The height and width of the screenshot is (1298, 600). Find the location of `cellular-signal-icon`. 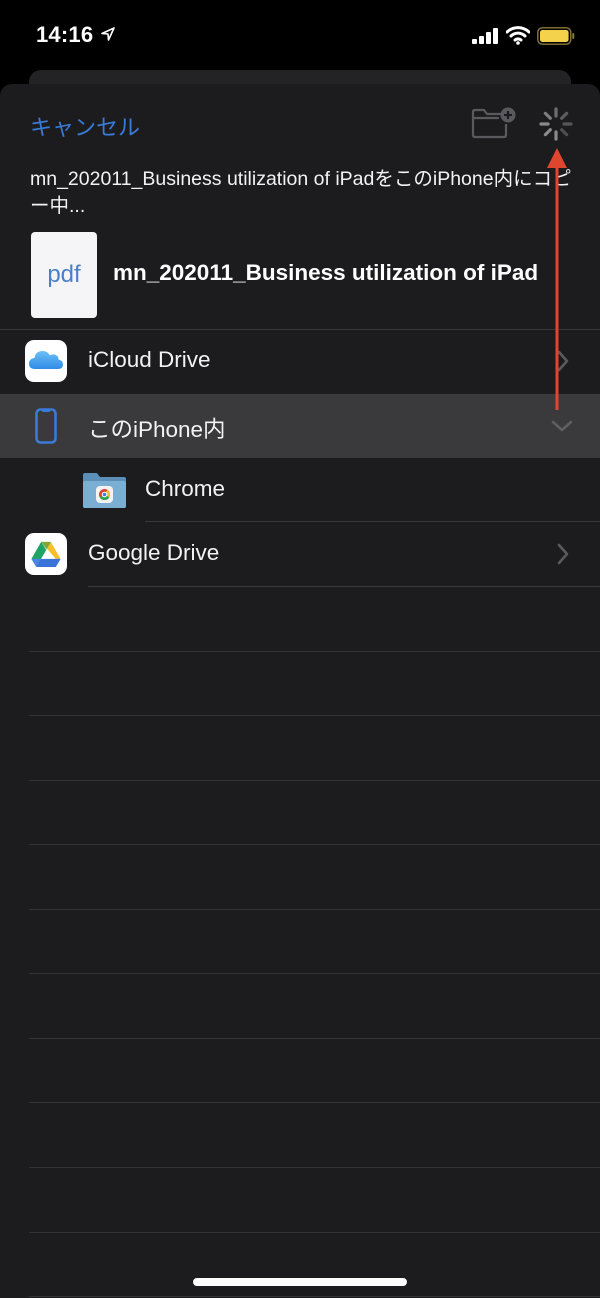

cellular-signal-icon is located at coordinates (485, 36).